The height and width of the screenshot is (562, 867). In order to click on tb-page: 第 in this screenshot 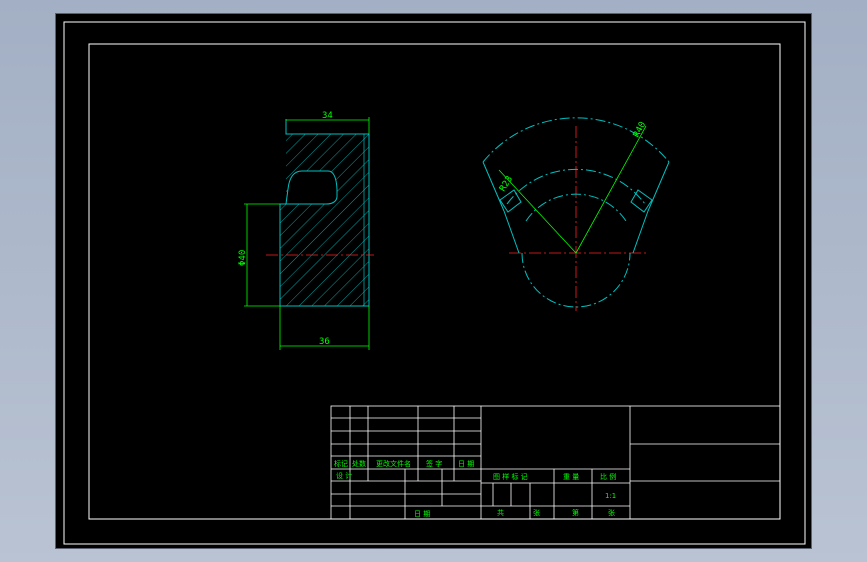, I will do `click(575, 512)`.